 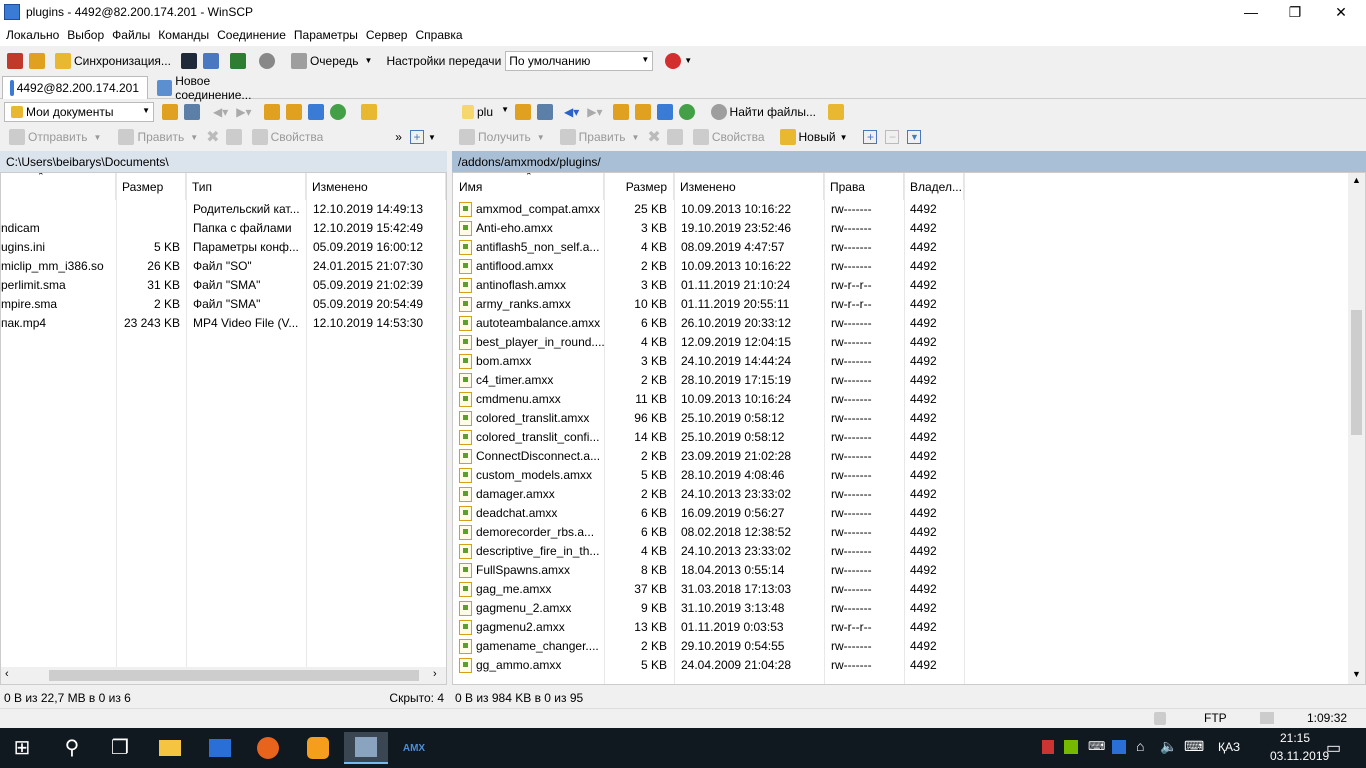 I want to click on tray-app2-icon, so click(x=1119, y=747).